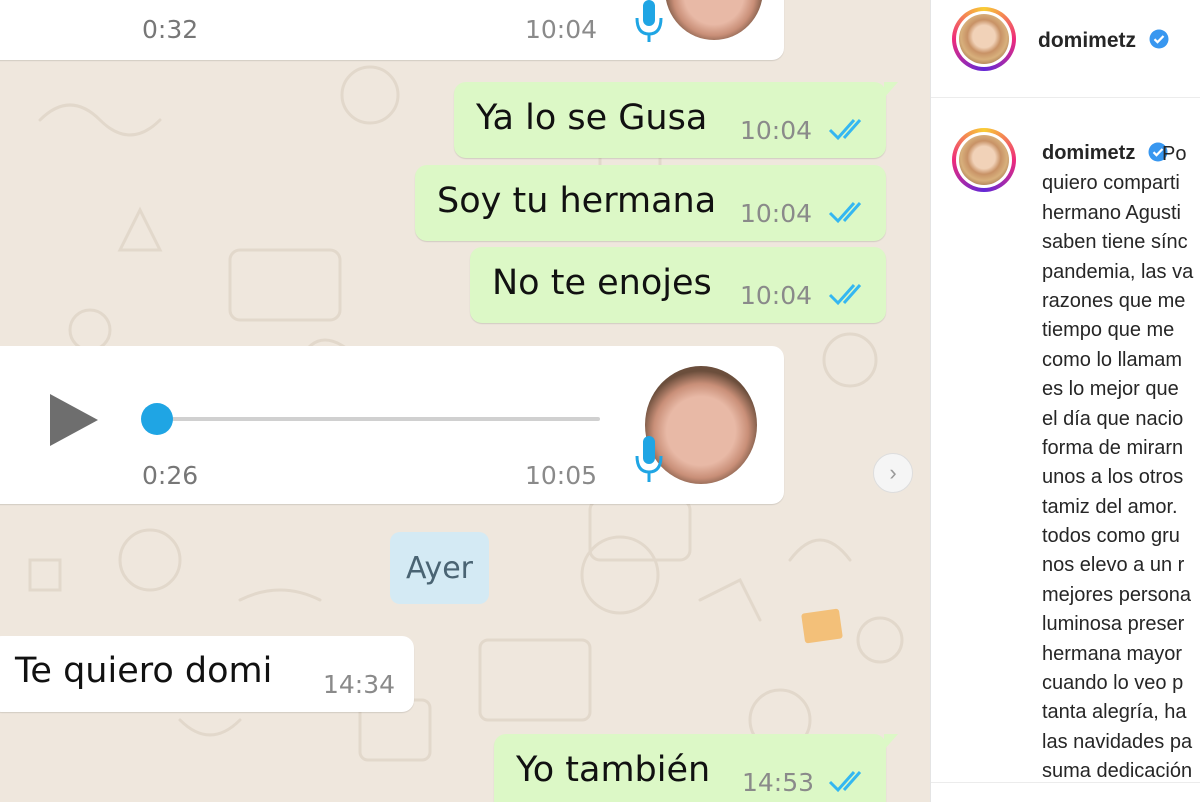 The height and width of the screenshot is (802, 1200). Describe the element at coordinates (375, 419) in the screenshot. I see `voice-progress-track` at that location.